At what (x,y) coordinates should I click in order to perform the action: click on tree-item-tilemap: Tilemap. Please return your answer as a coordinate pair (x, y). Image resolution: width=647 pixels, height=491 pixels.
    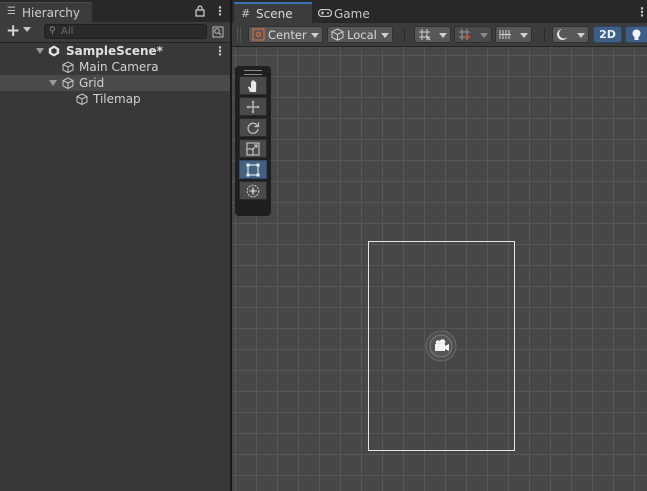
    Looking at the image, I should click on (115, 99).